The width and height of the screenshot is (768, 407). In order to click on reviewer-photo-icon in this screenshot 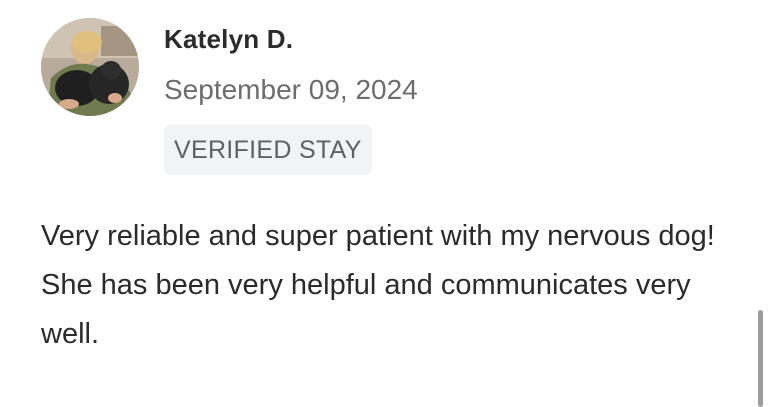, I will do `click(90, 67)`.